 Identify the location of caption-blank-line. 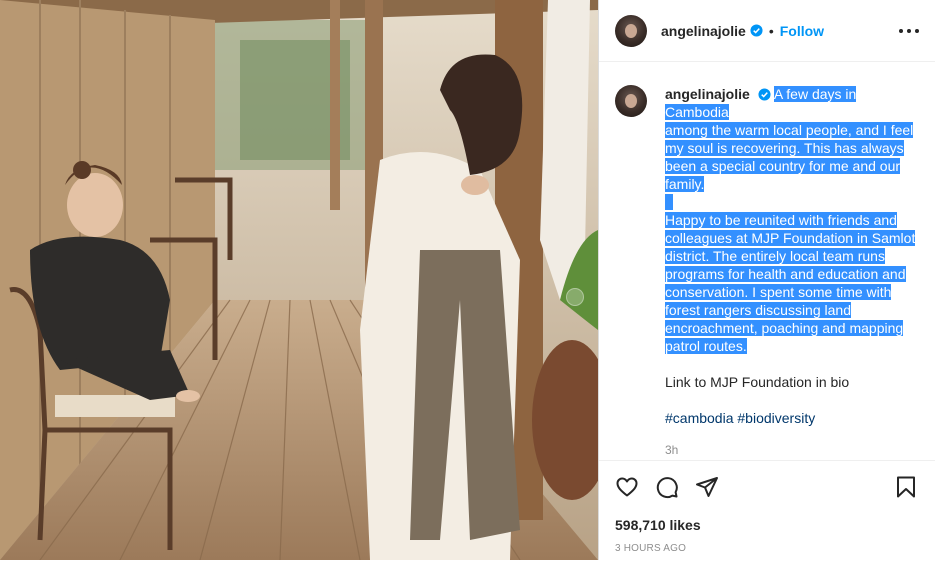
(669, 202).